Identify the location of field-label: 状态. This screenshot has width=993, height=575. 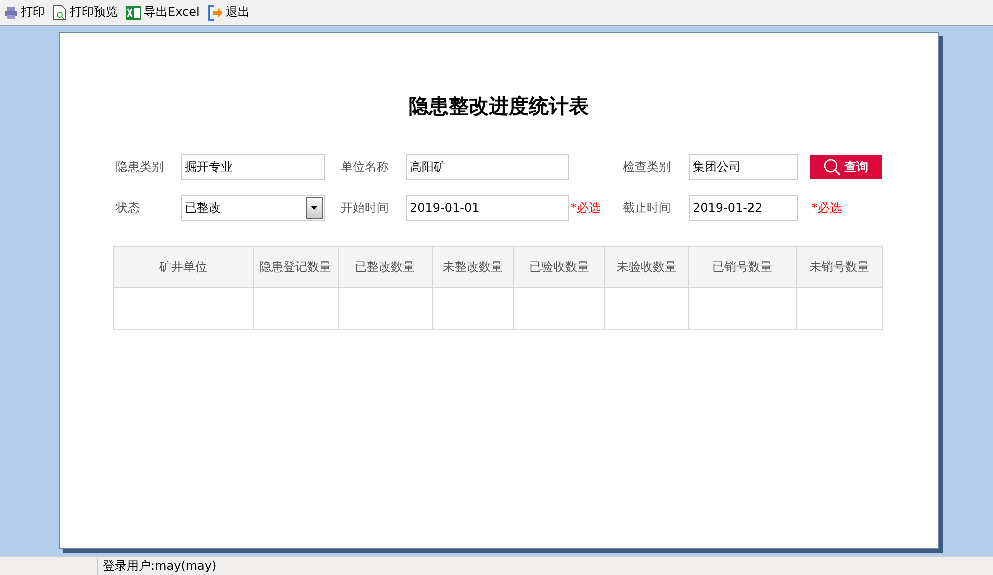
(128, 208).